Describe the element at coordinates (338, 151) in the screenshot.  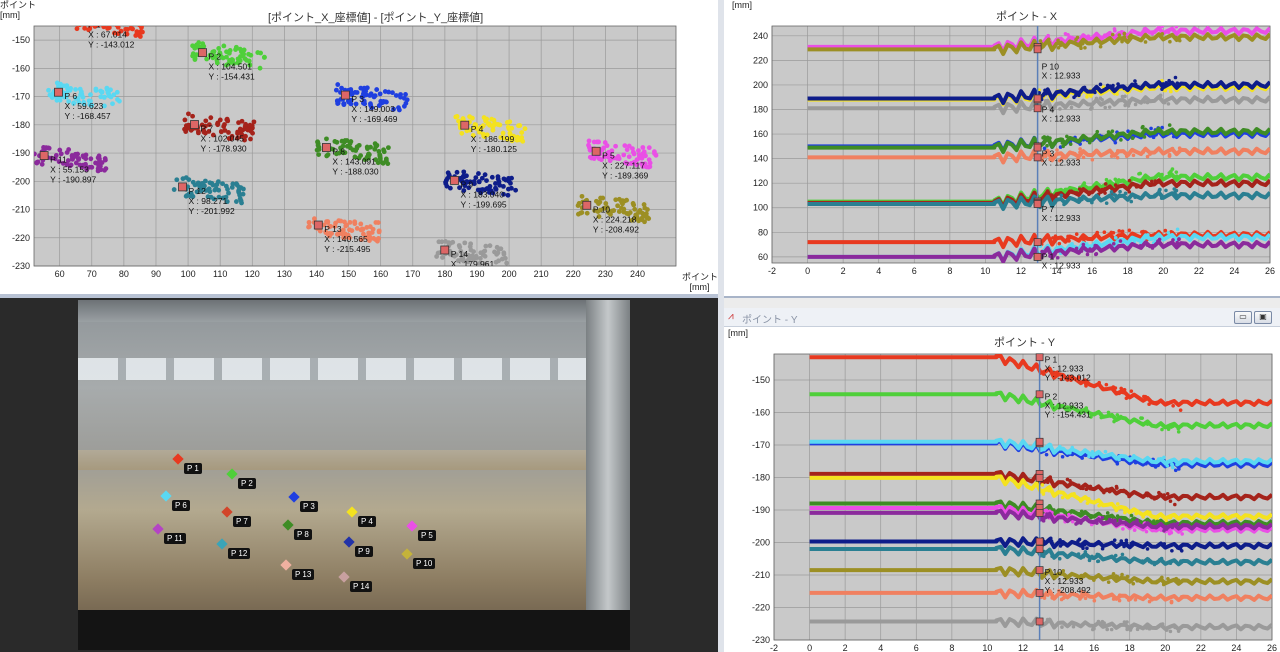
I see `scatter-point-name: P 8` at that location.